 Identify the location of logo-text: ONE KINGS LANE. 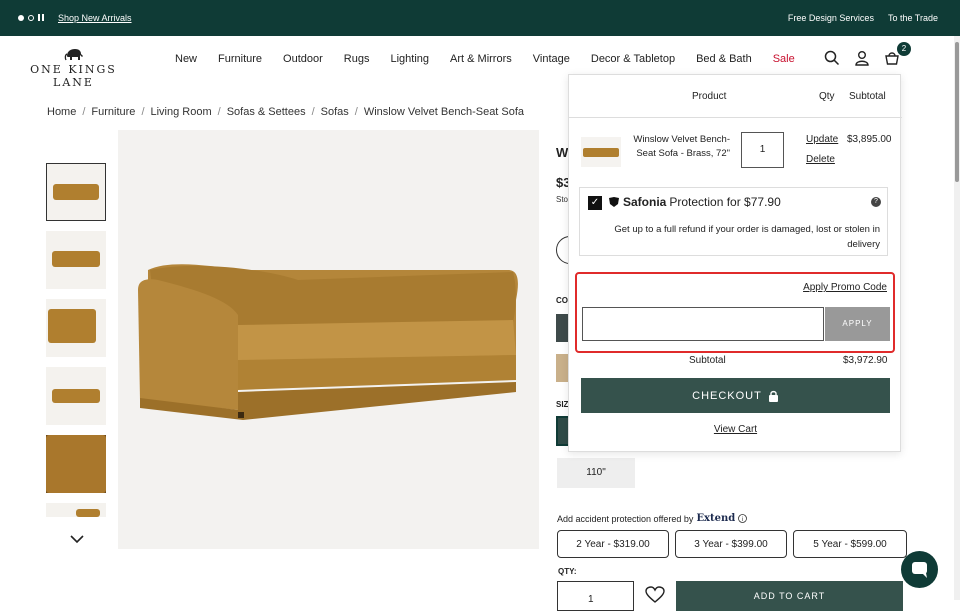
(73, 76).